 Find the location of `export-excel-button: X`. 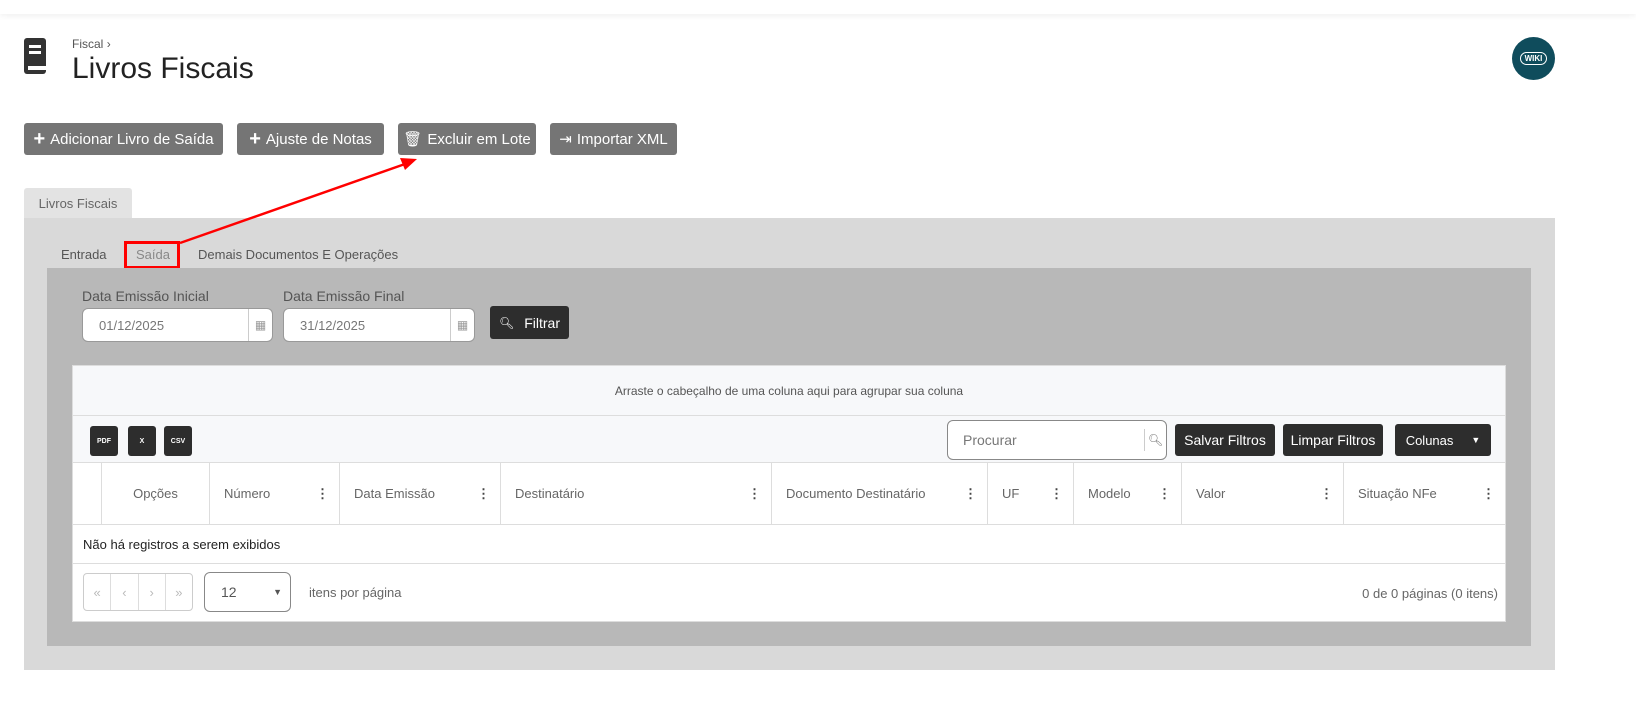

export-excel-button: X is located at coordinates (142, 441).